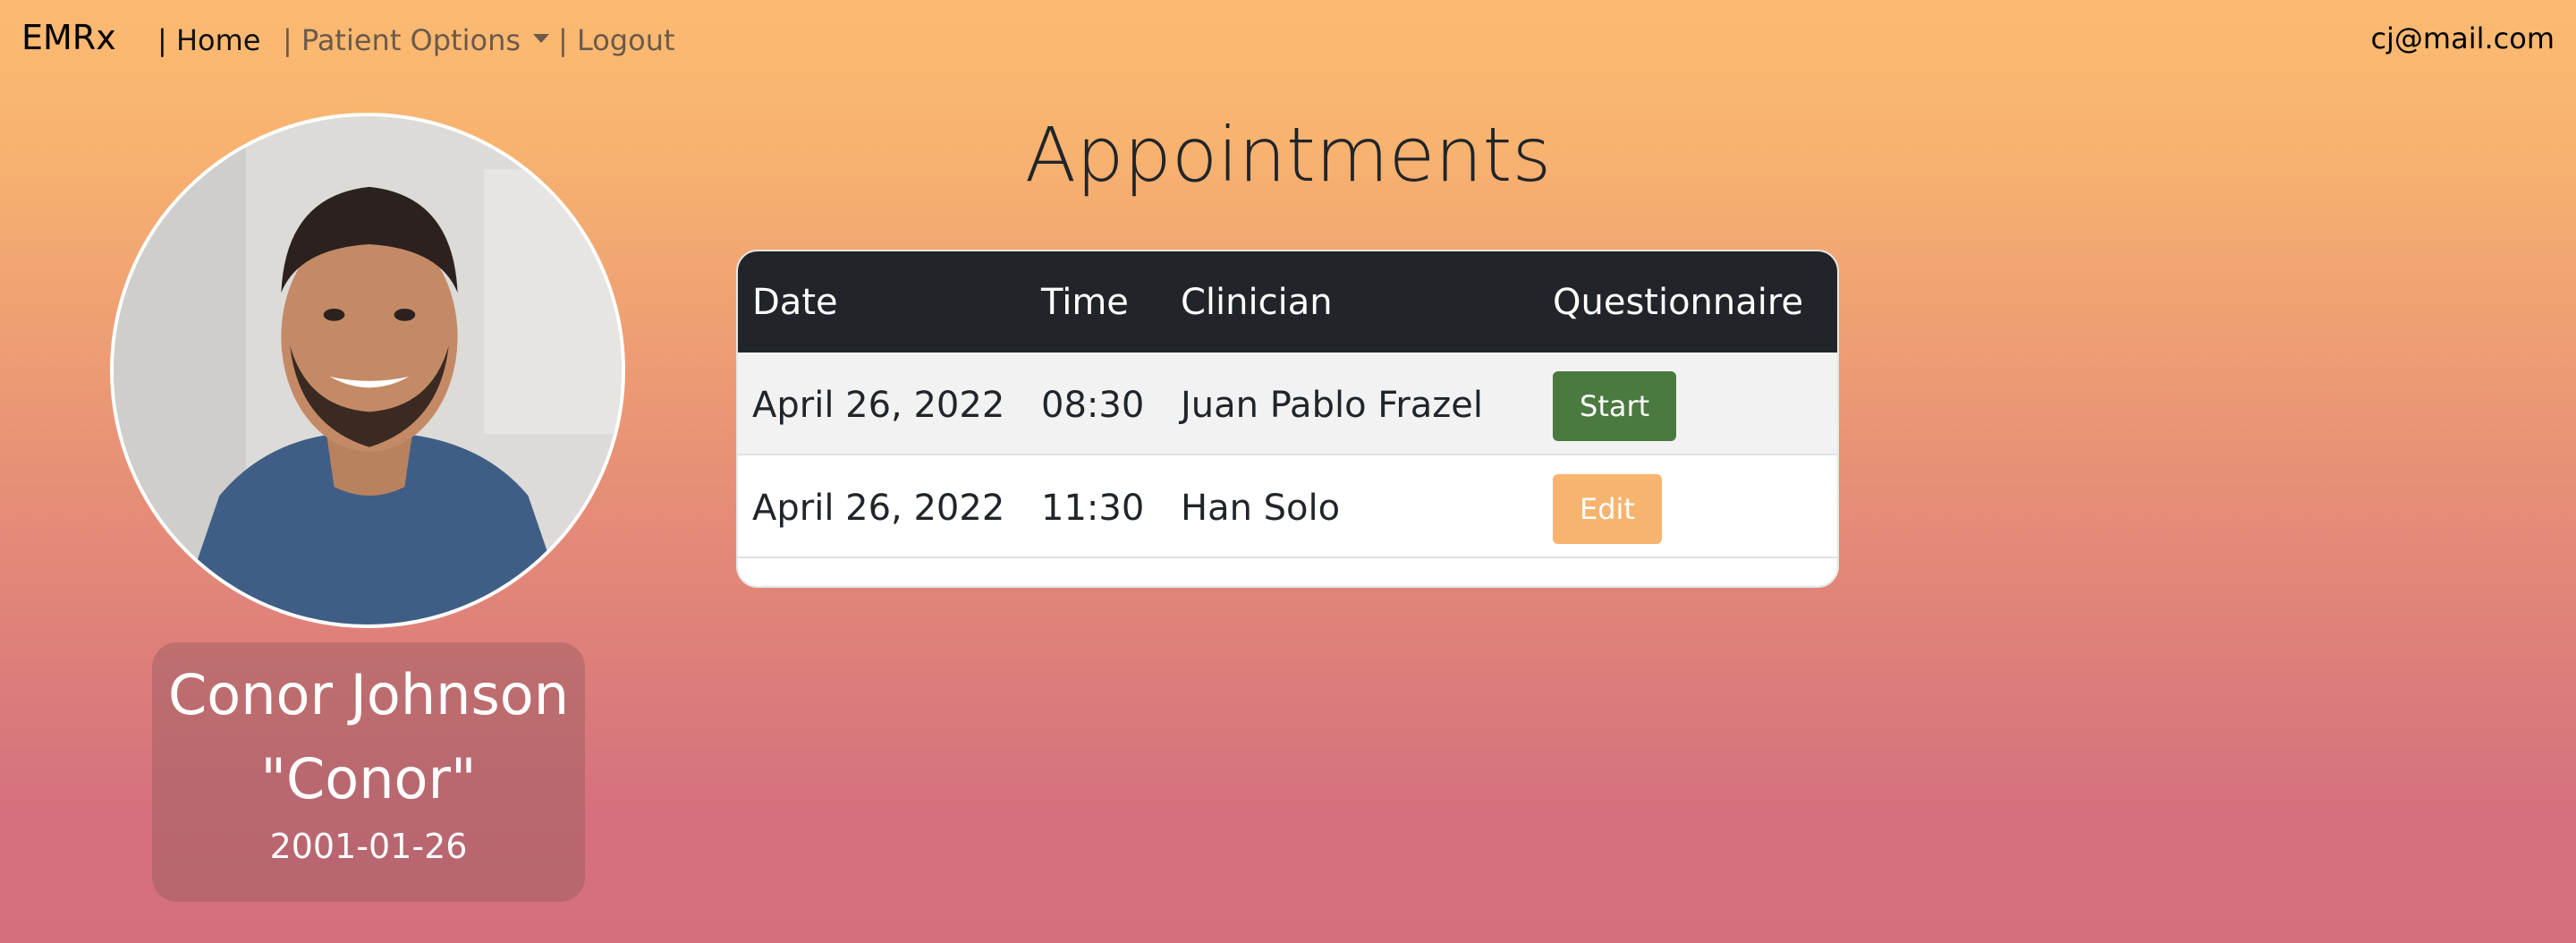 The image size is (2576, 943). I want to click on column-header-questionnaire: Questionnaire, so click(1678, 302).